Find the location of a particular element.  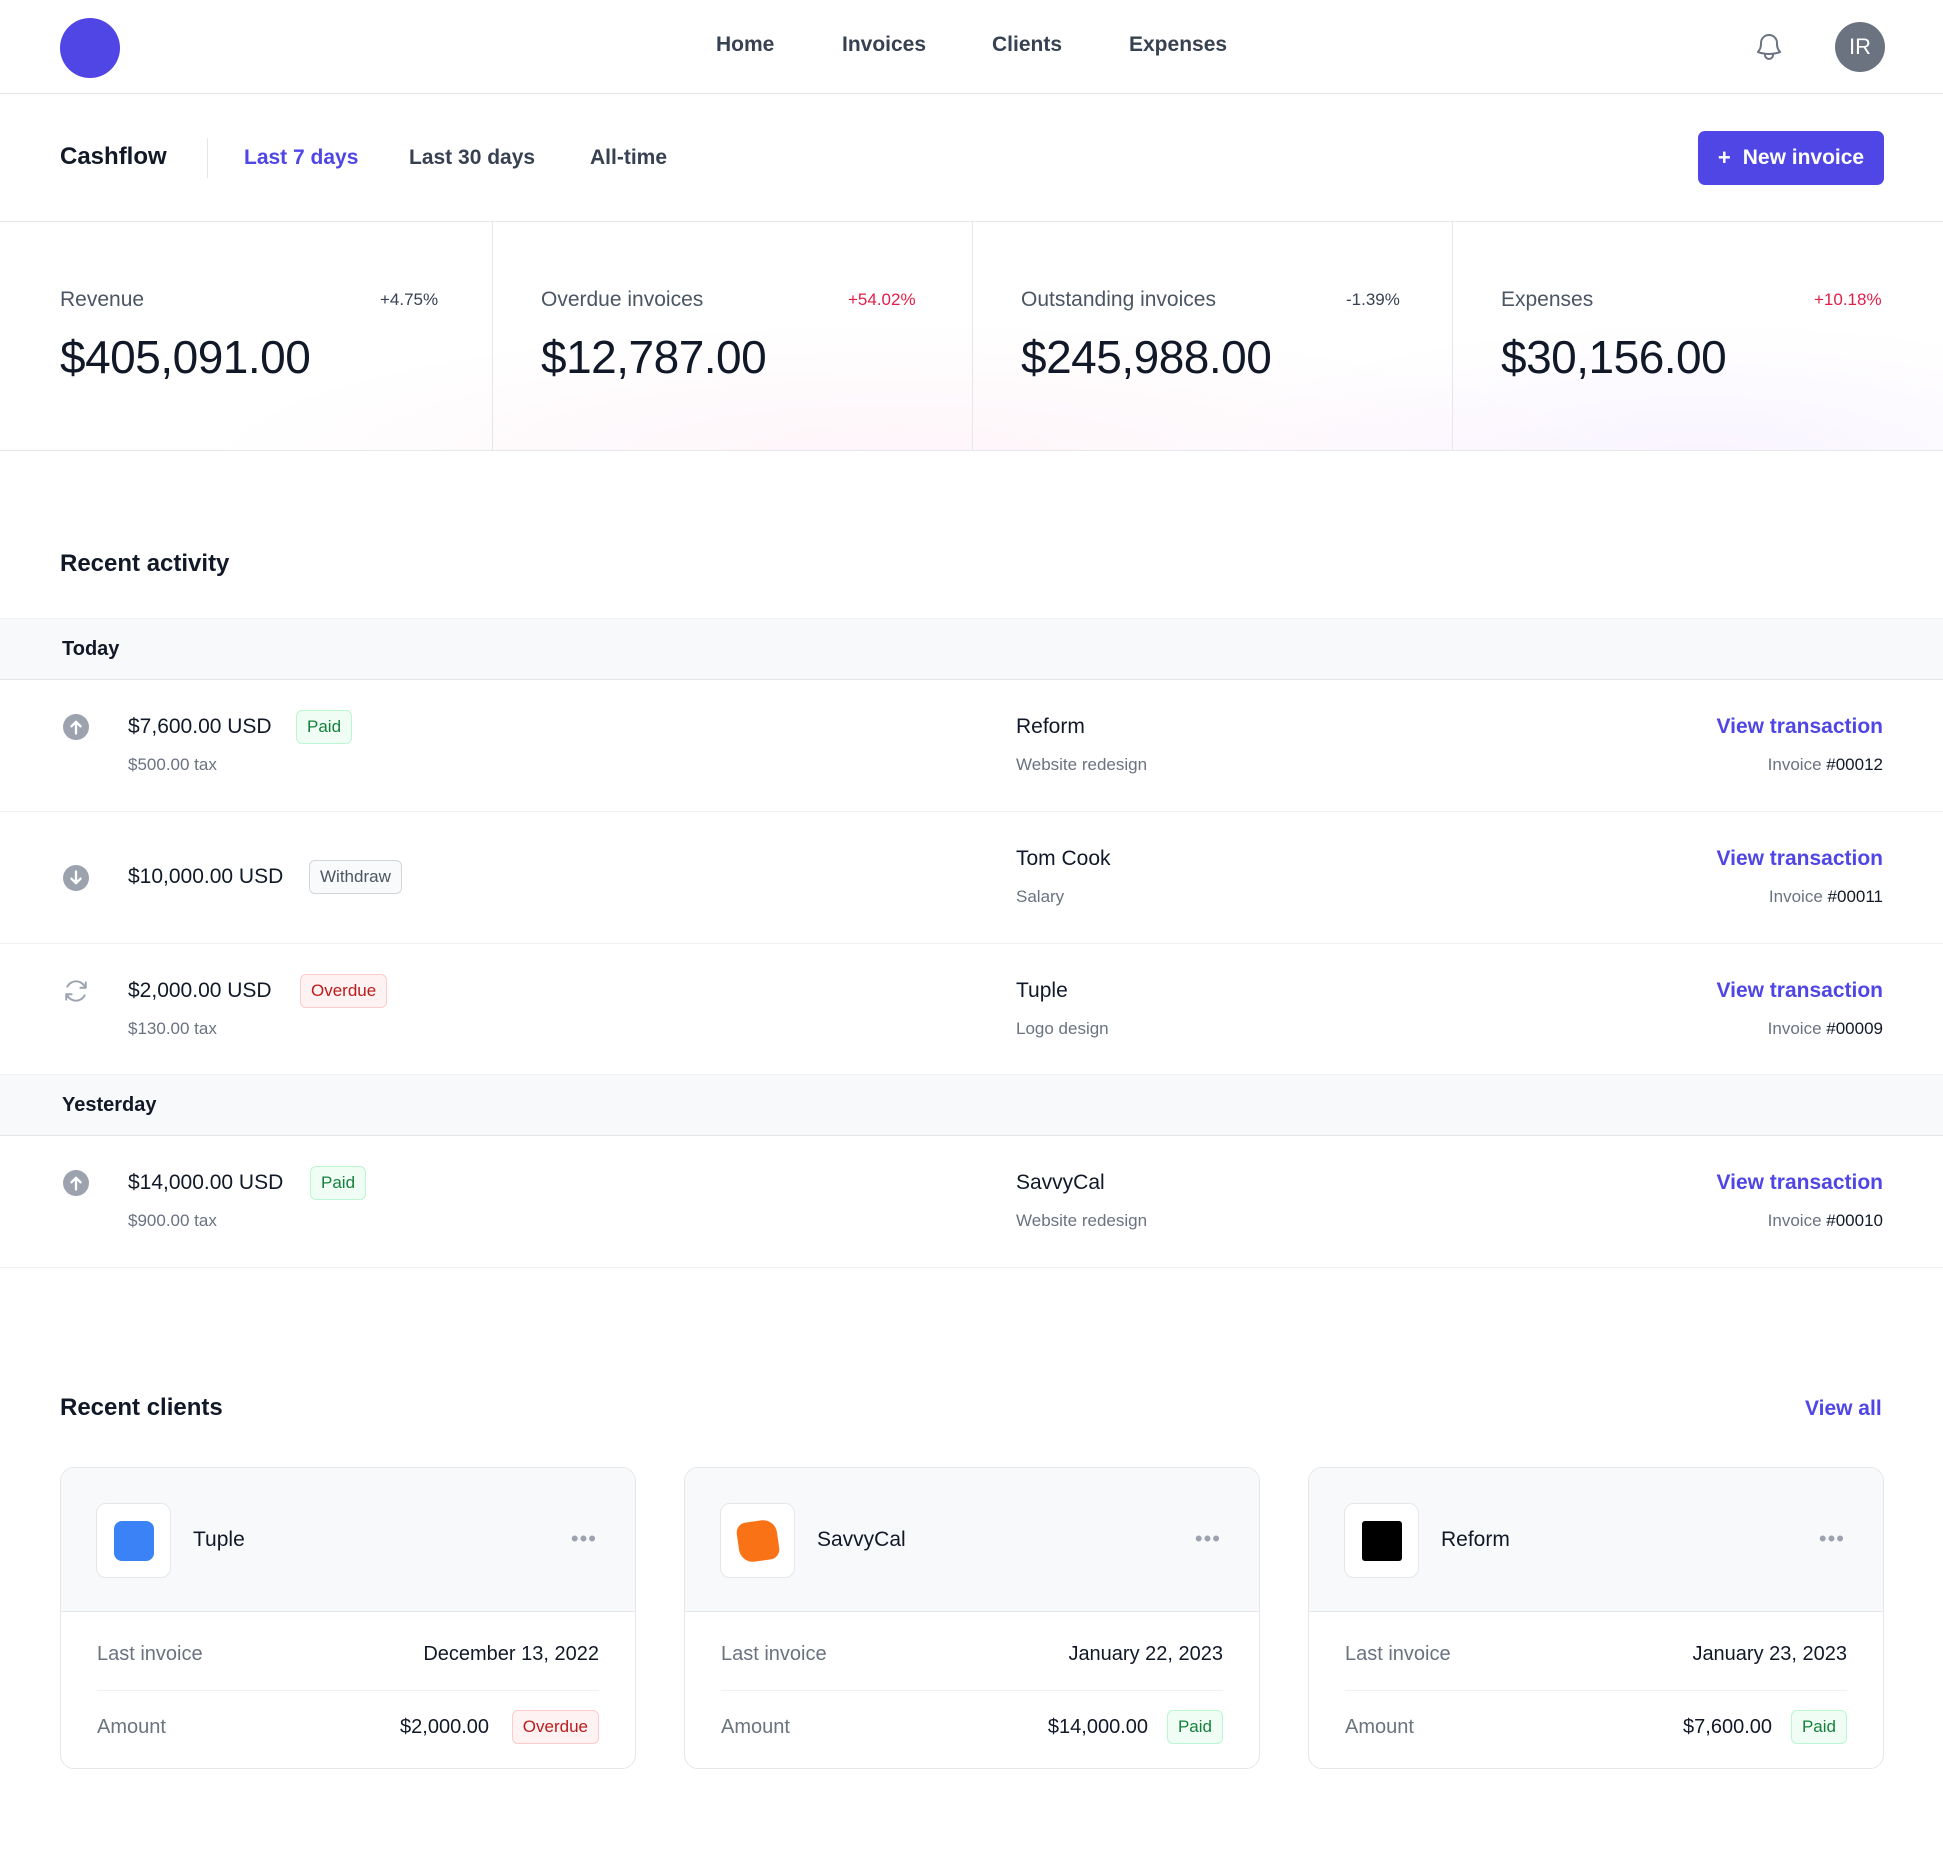

period-all-time: All-time is located at coordinates (628, 158).